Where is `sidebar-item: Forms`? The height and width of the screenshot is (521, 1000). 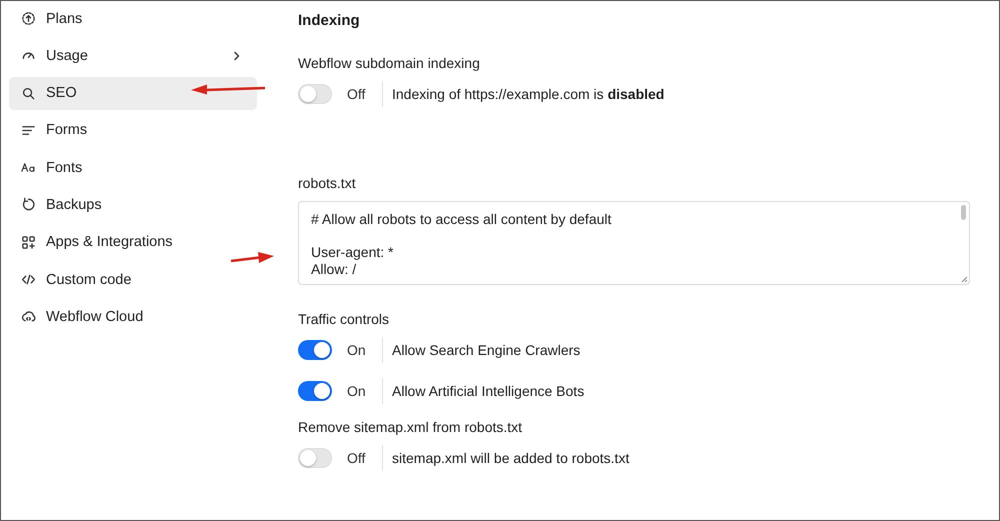
sidebar-item: Forms is located at coordinates (133, 130).